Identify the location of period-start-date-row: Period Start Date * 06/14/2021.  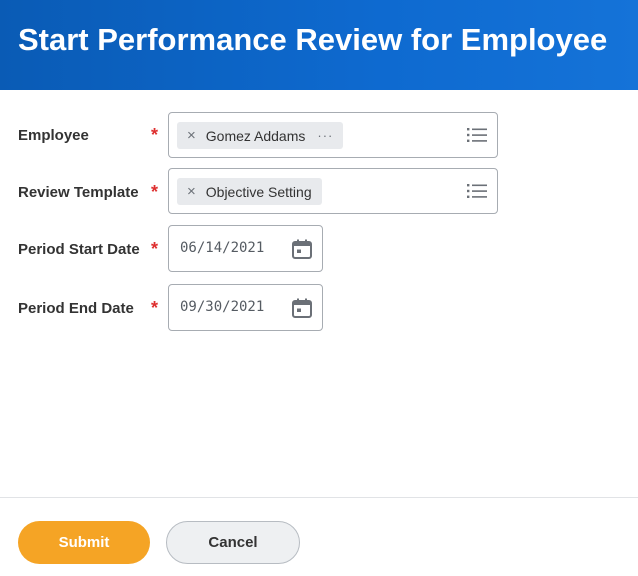
(319, 248).